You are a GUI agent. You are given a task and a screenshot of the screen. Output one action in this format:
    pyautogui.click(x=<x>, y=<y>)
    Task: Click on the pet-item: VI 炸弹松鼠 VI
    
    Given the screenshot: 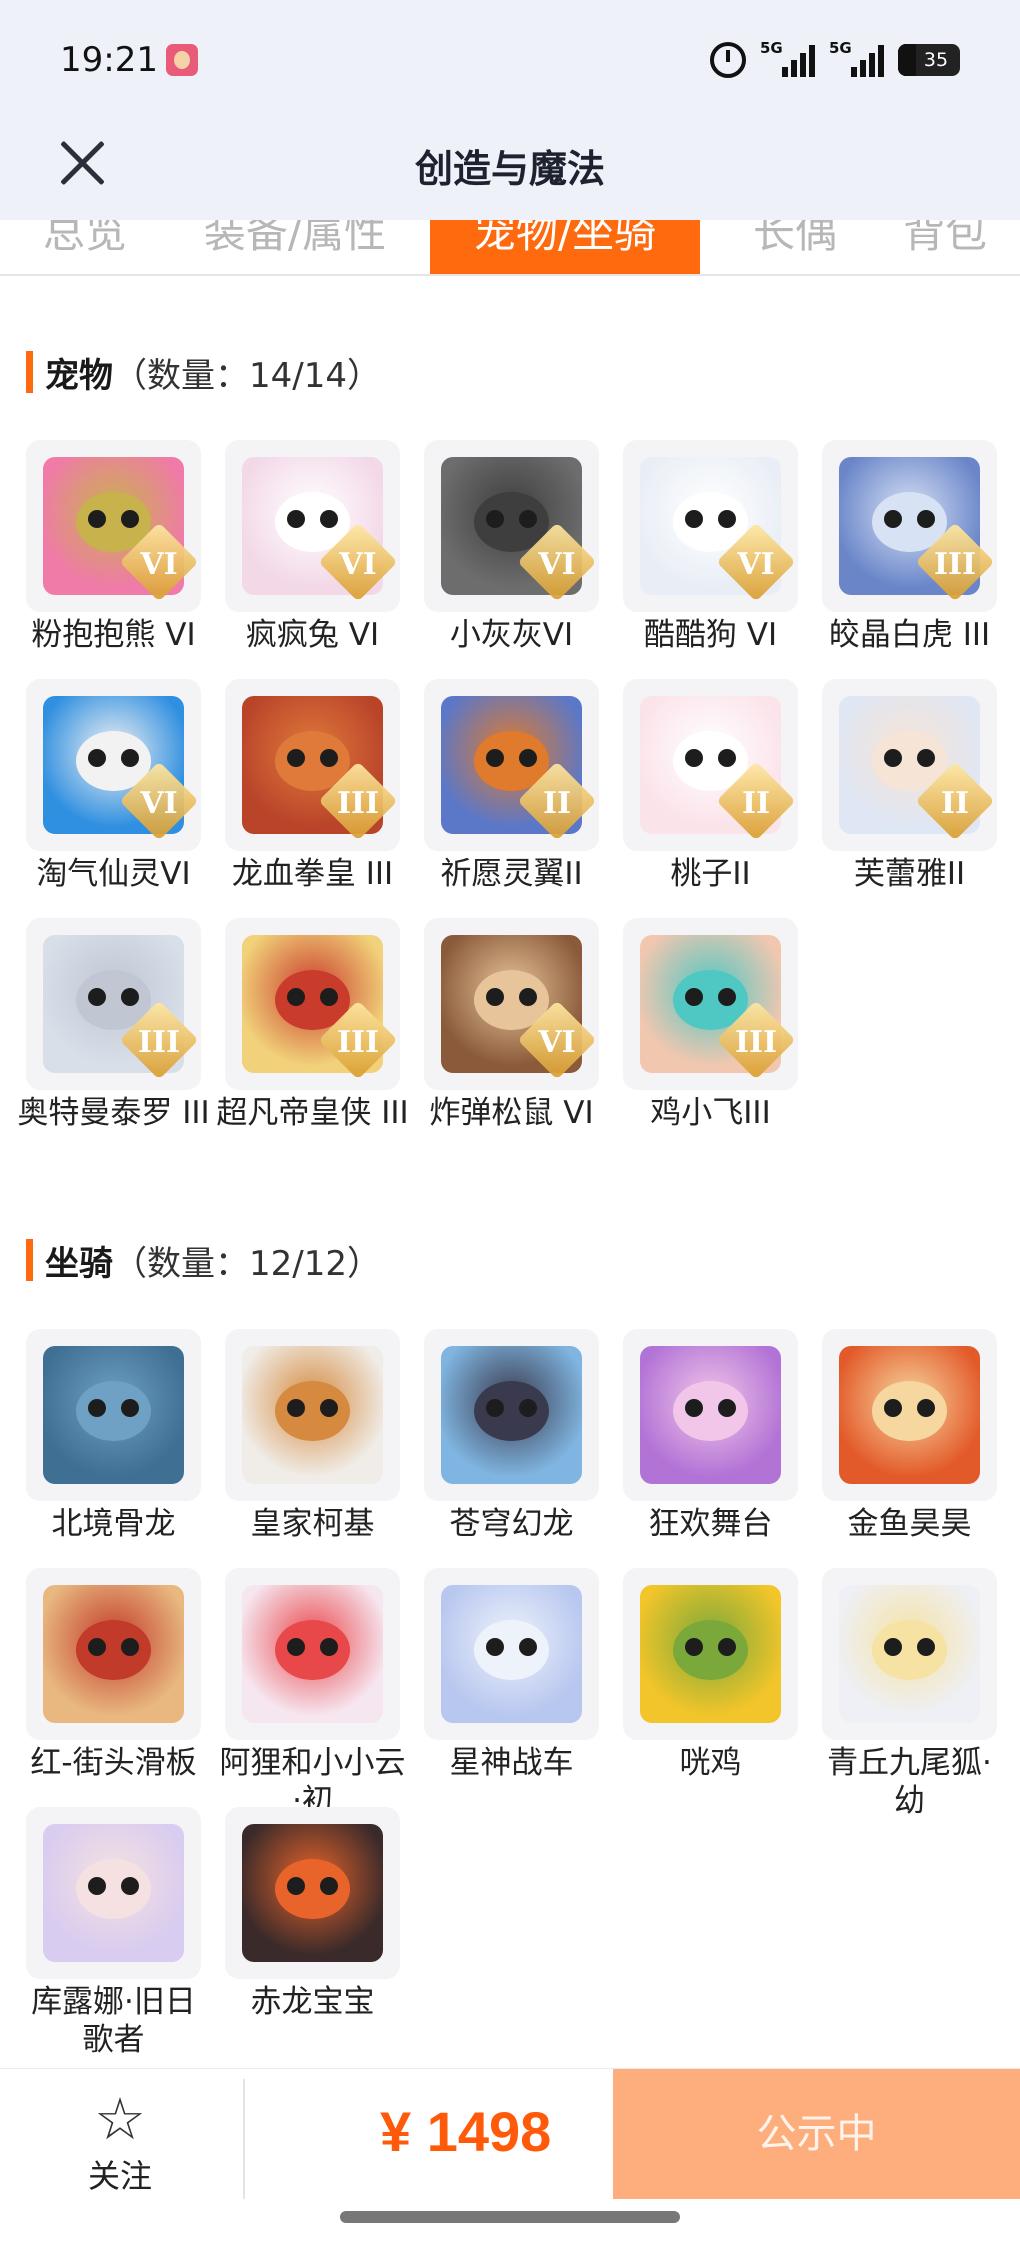 What is the action you would take?
    pyautogui.click(x=511, y=1032)
    